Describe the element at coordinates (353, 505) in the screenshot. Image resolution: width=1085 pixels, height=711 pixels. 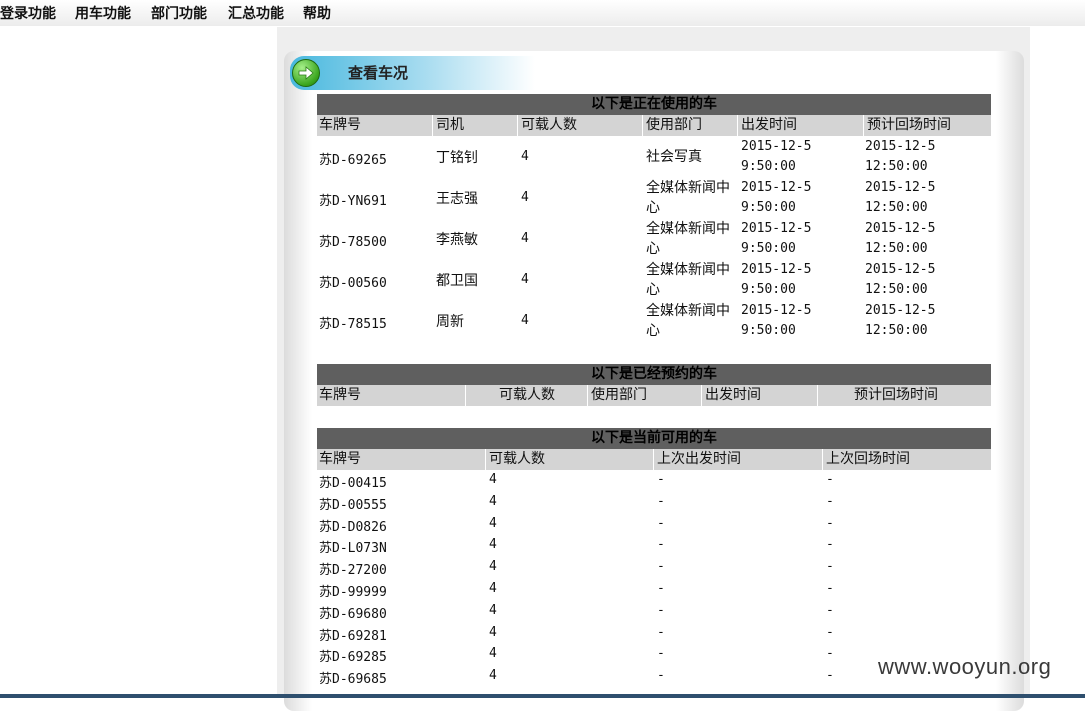
I see `plate-cell: 苏D-00555` at that location.